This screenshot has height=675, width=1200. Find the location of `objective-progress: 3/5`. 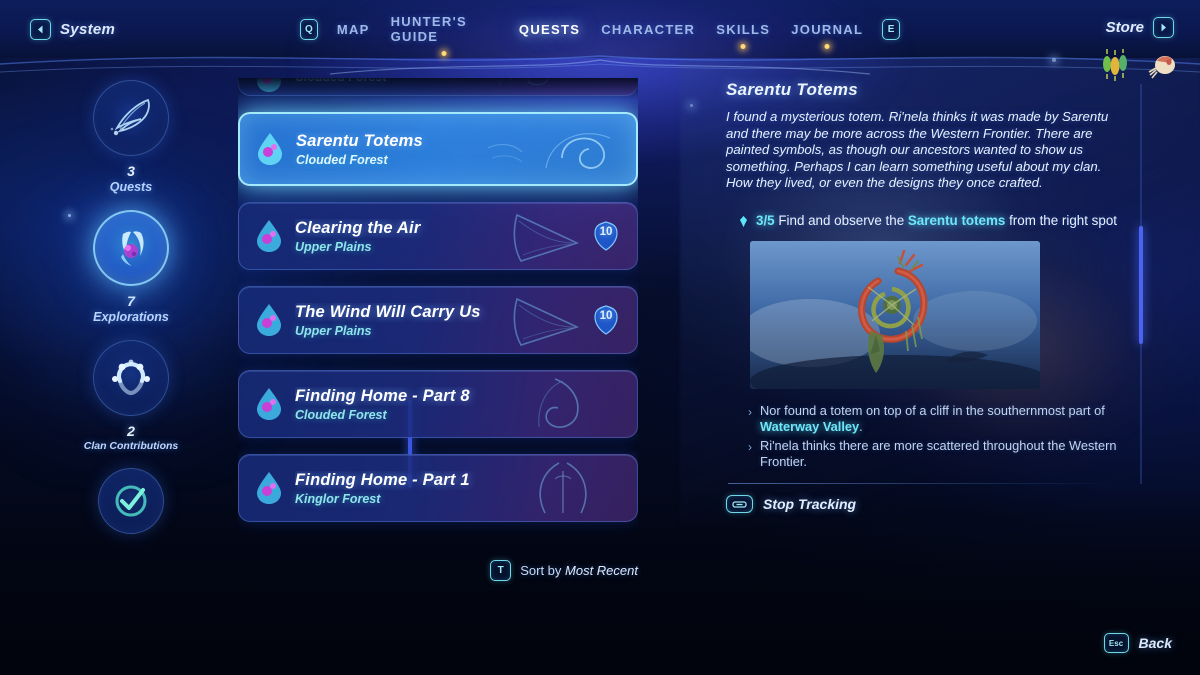

objective-progress: 3/5 is located at coordinates (765, 220).